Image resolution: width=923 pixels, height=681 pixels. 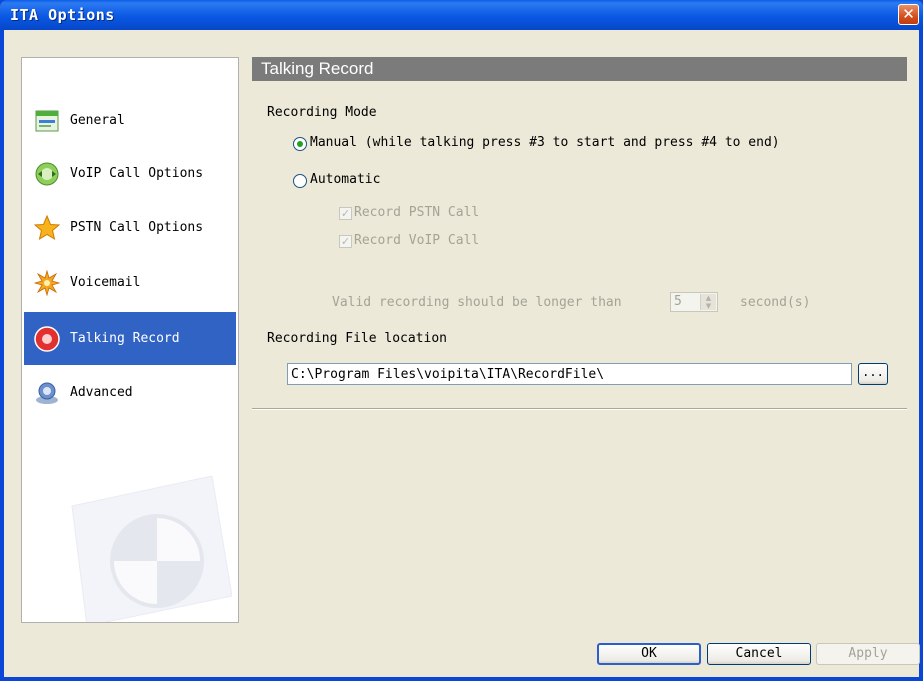 What do you see at coordinates (579, 409) in the screenshot?
I see `separator` at bounding box center [579, 409].